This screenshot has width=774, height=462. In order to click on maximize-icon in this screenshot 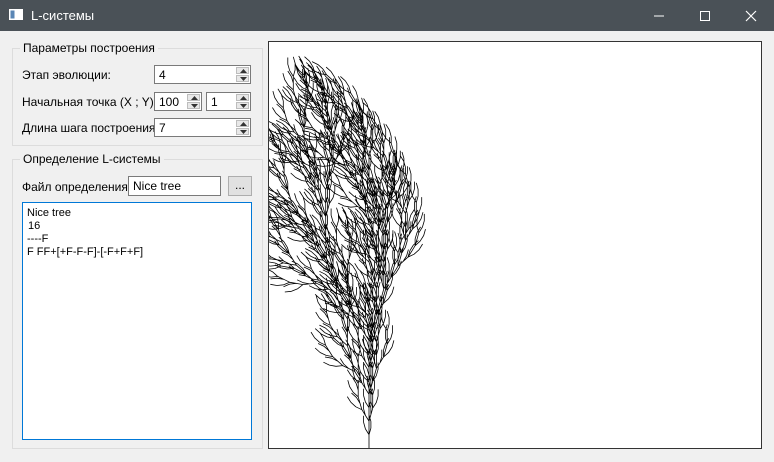, I will do `click(705, 16)`.